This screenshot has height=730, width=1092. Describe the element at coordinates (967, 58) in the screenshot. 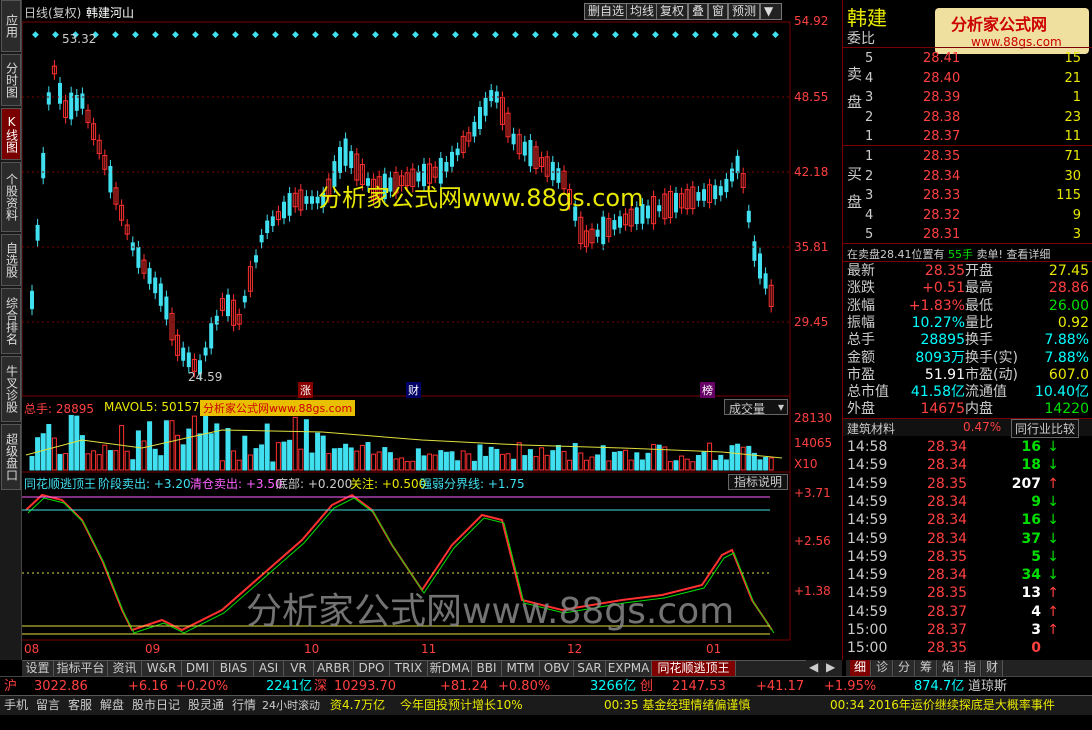

I see `sell-row: 5 28.41 15` at that location.